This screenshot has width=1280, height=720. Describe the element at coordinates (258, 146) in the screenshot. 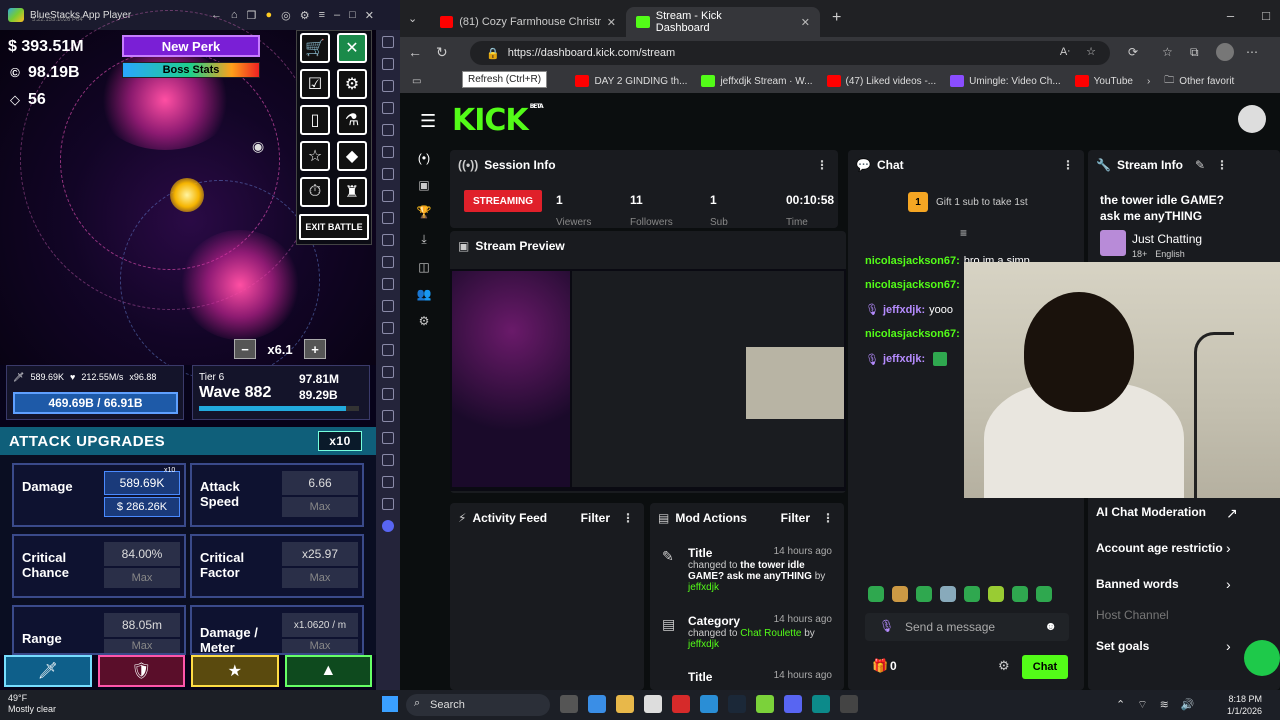

I see `eye-icon: ◉` at that location.